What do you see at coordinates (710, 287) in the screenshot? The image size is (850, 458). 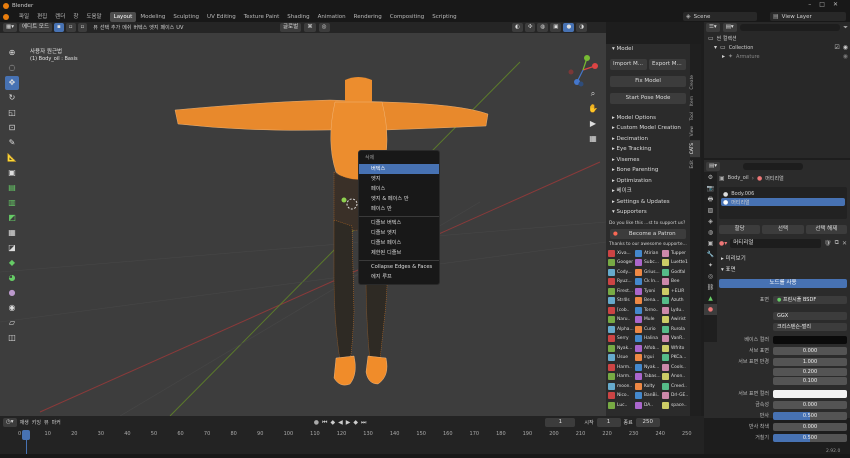 I see `constraints-tab-icon: ⛓` at bounding box center [710, 287].